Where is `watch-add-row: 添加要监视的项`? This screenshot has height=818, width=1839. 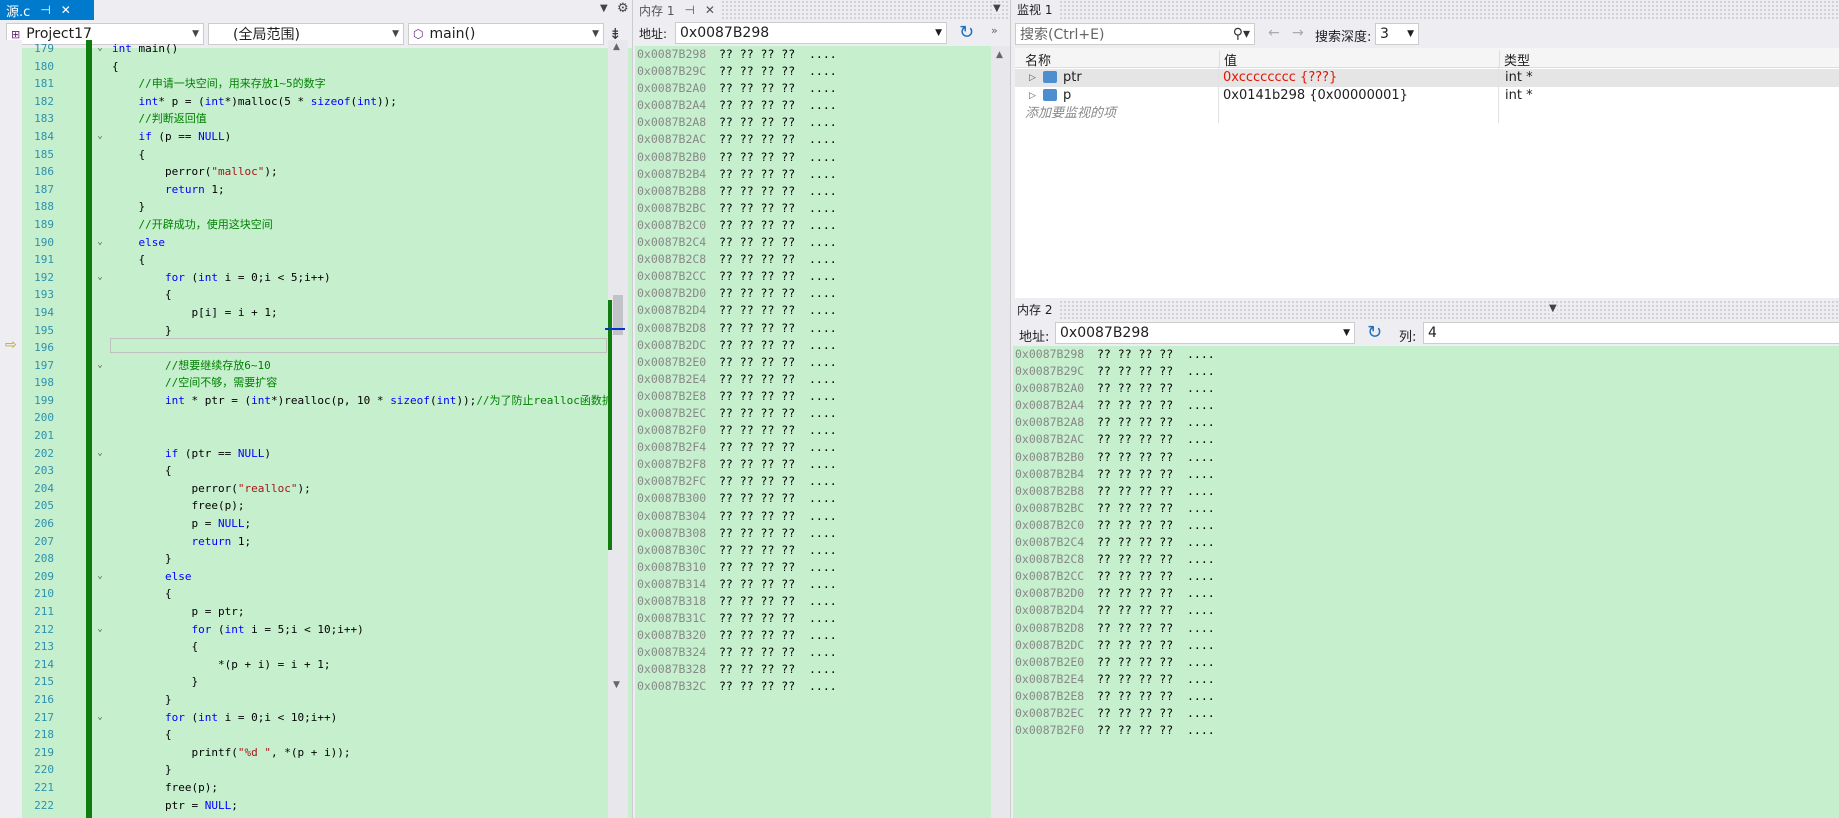
watch-add-row: 添加要监视的项 is located at coordinates (1427, 114).